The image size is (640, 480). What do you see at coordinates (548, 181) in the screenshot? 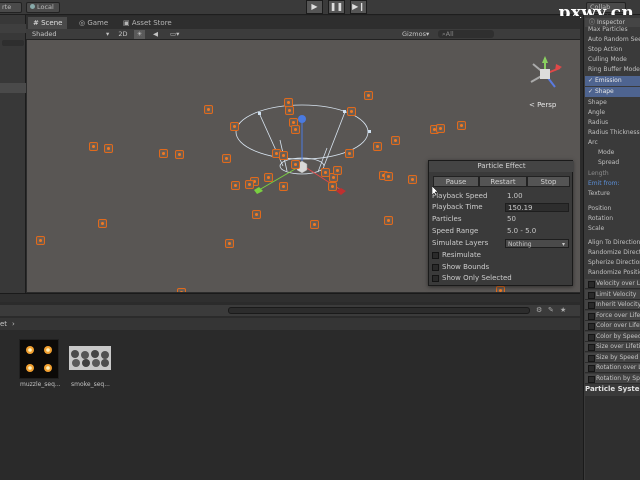
I see `stop-effect-button: Stop` at bounding box center [548, 181].